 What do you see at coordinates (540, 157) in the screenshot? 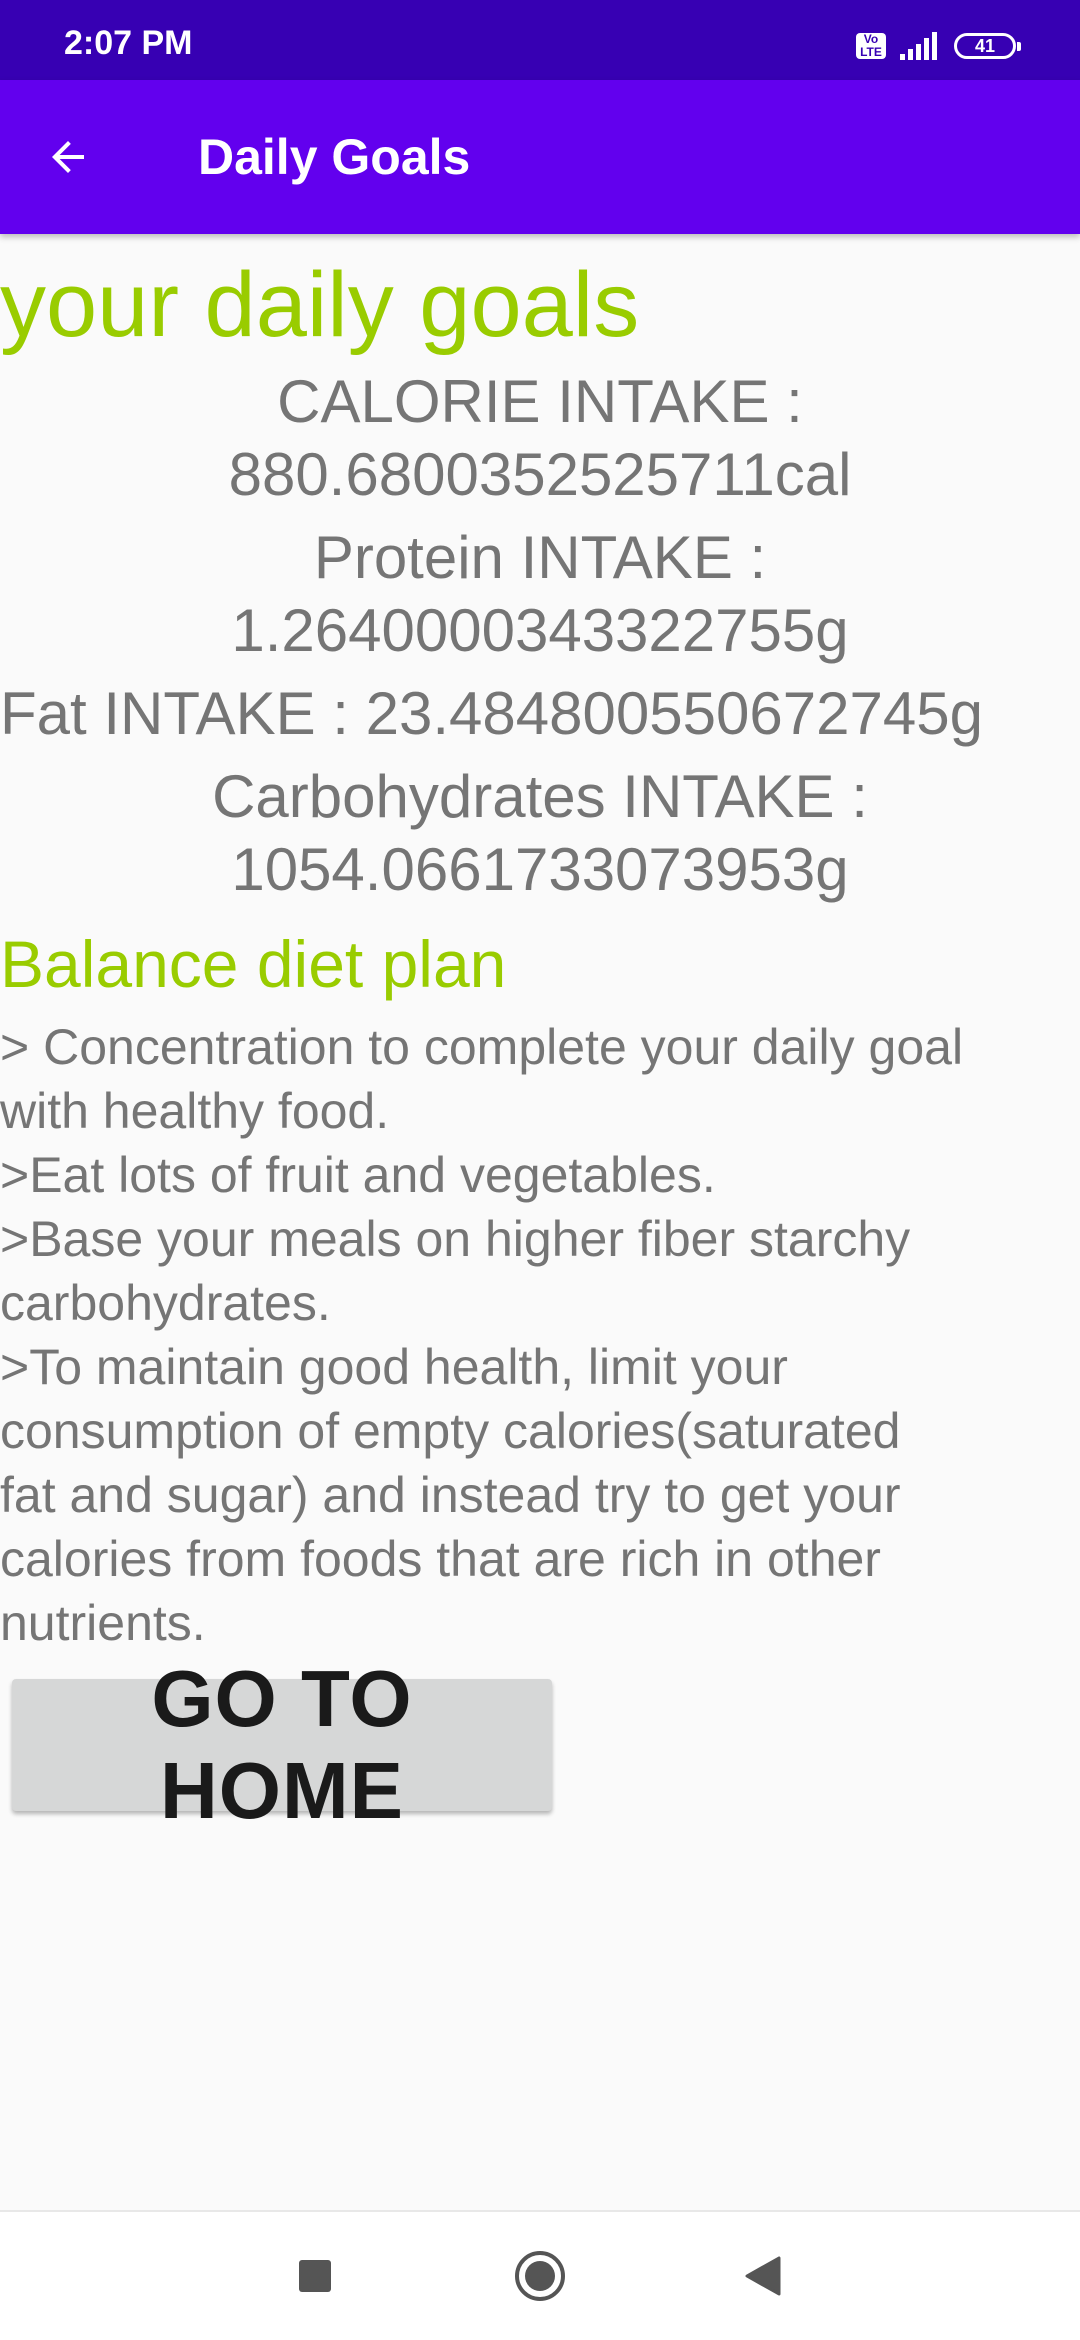
I see `app-bar: Daily Goals` at bounding box center [540, 157].